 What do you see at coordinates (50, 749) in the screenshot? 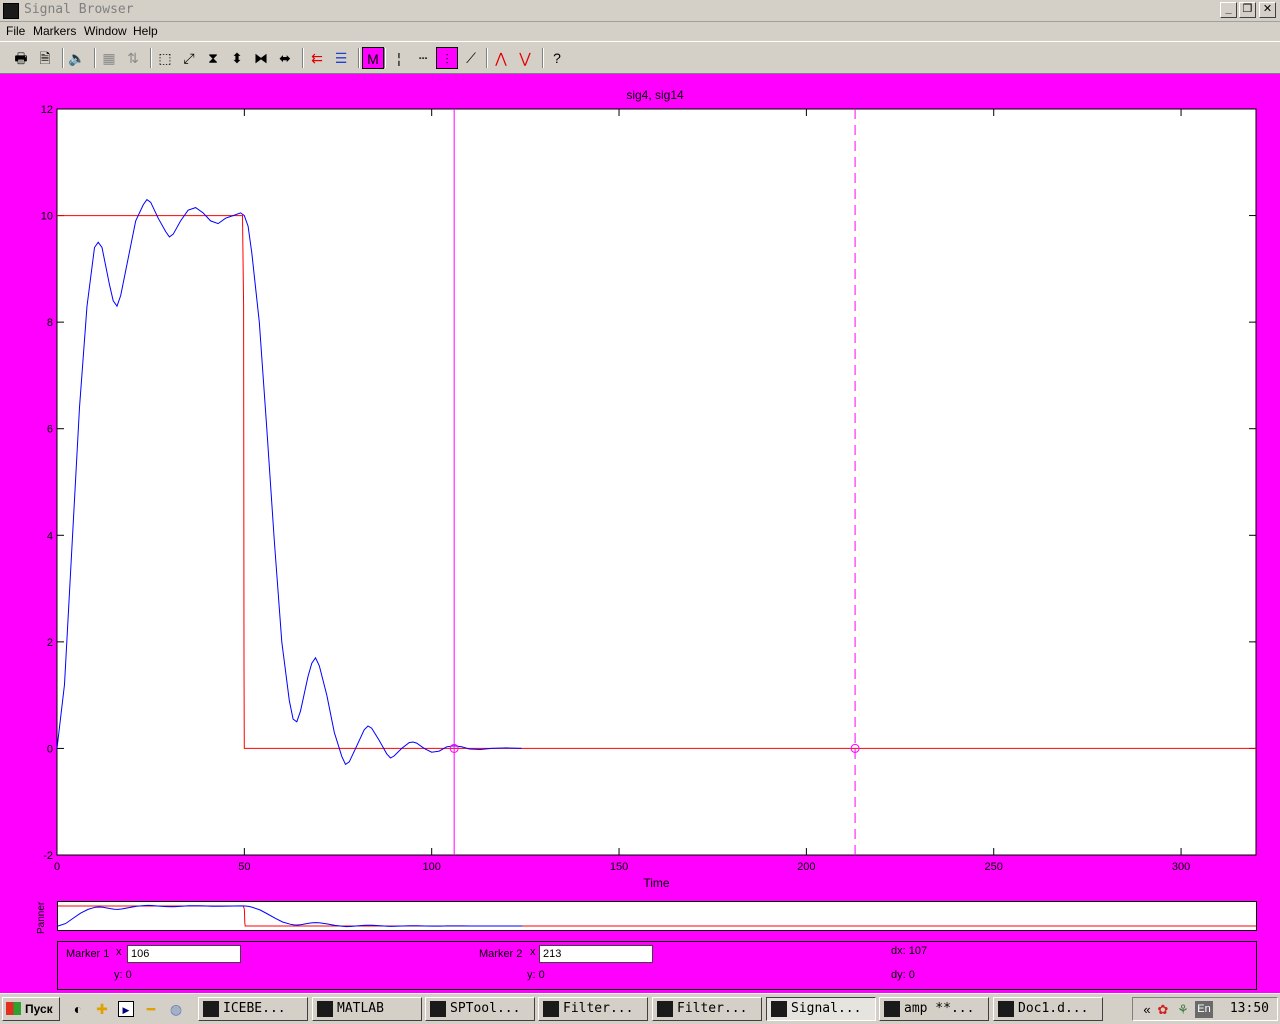
I see `y-tick-label: 0` at bounding box center [50, 749].